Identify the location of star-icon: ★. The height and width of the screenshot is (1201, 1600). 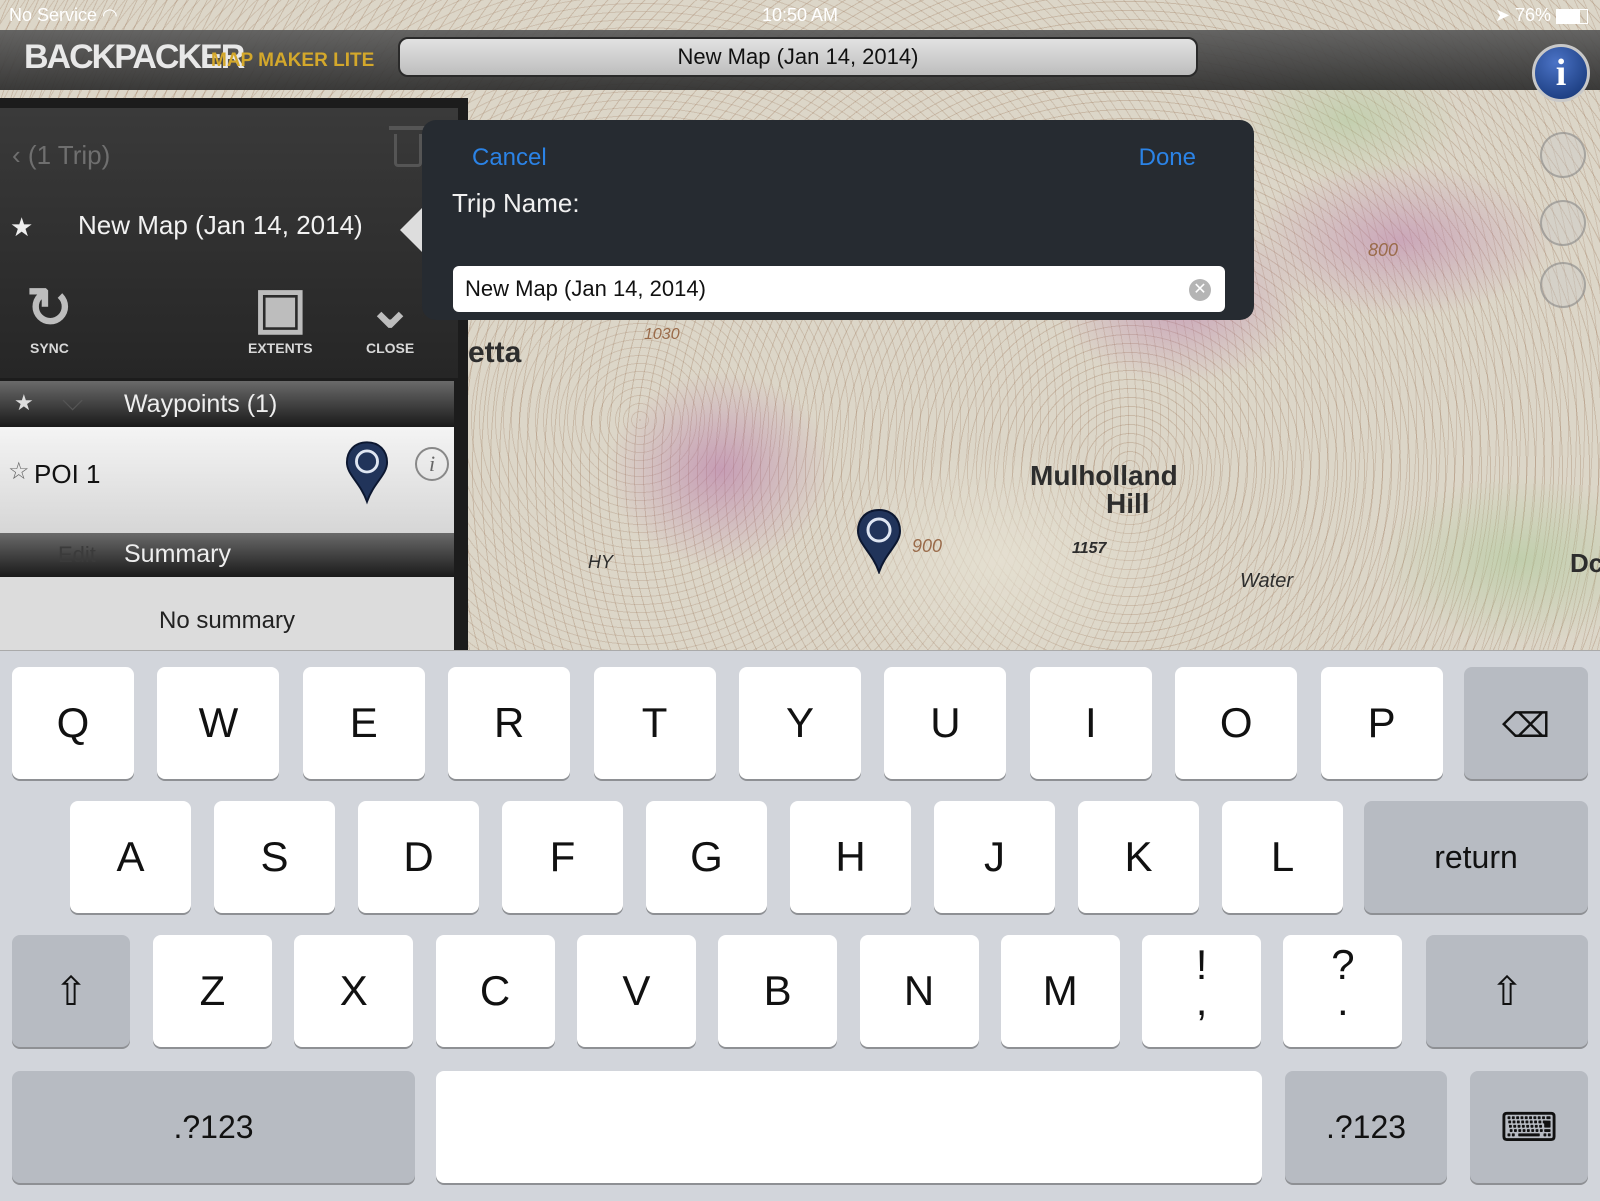
(21, 227).